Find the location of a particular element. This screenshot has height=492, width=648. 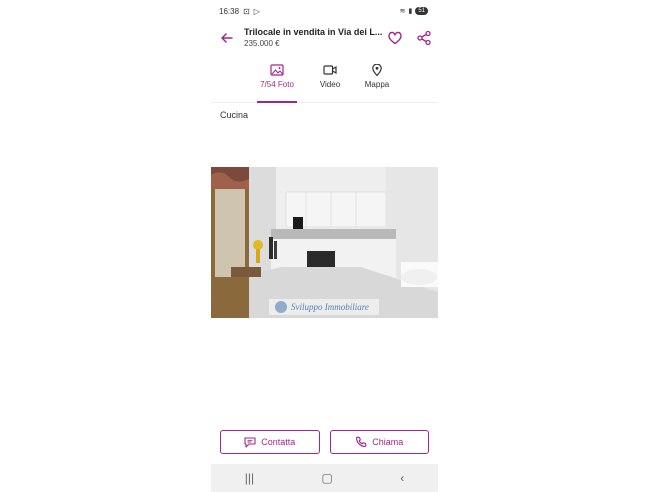

battery-icon: 51 is located at coordinates (421, 11).